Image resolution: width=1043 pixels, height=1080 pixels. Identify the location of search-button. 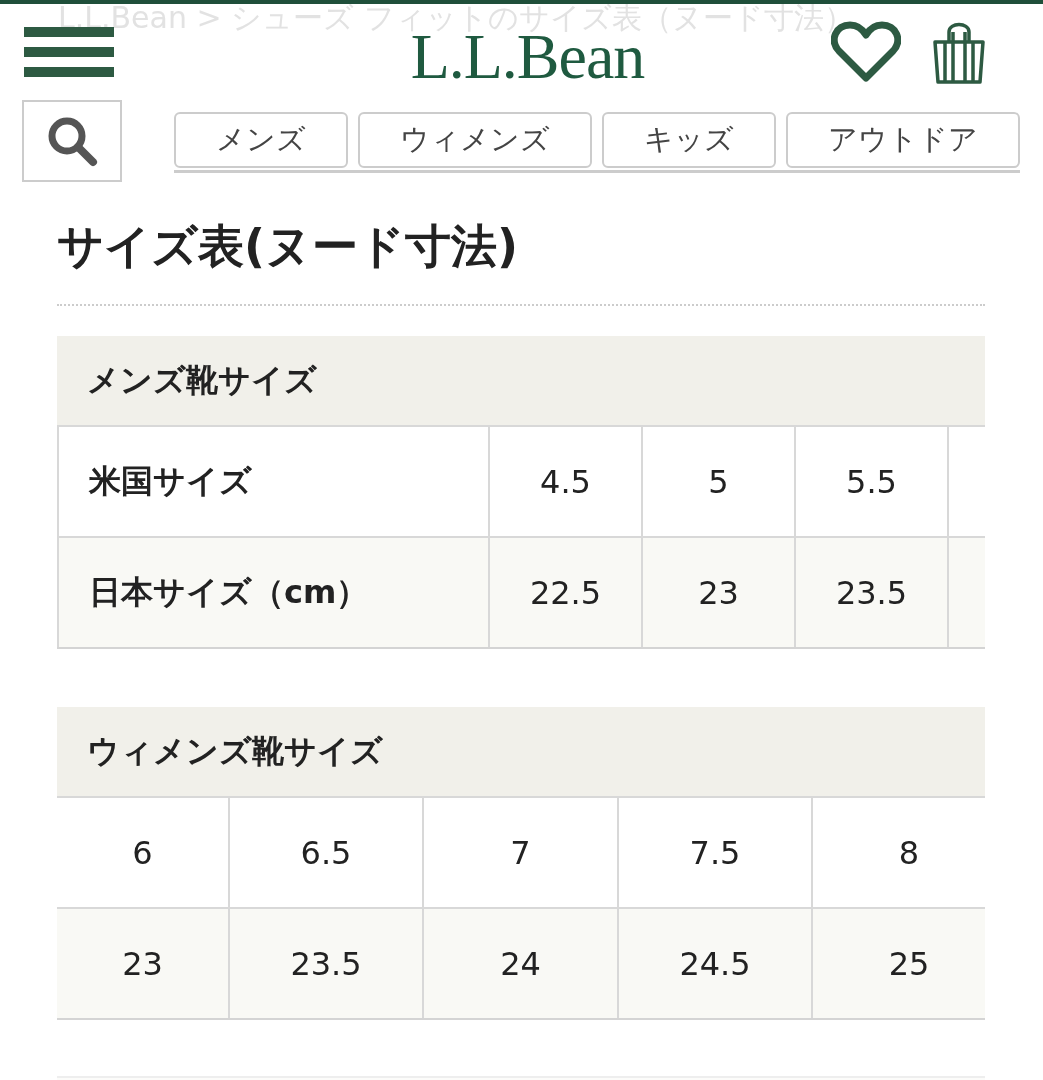
(72, 141).